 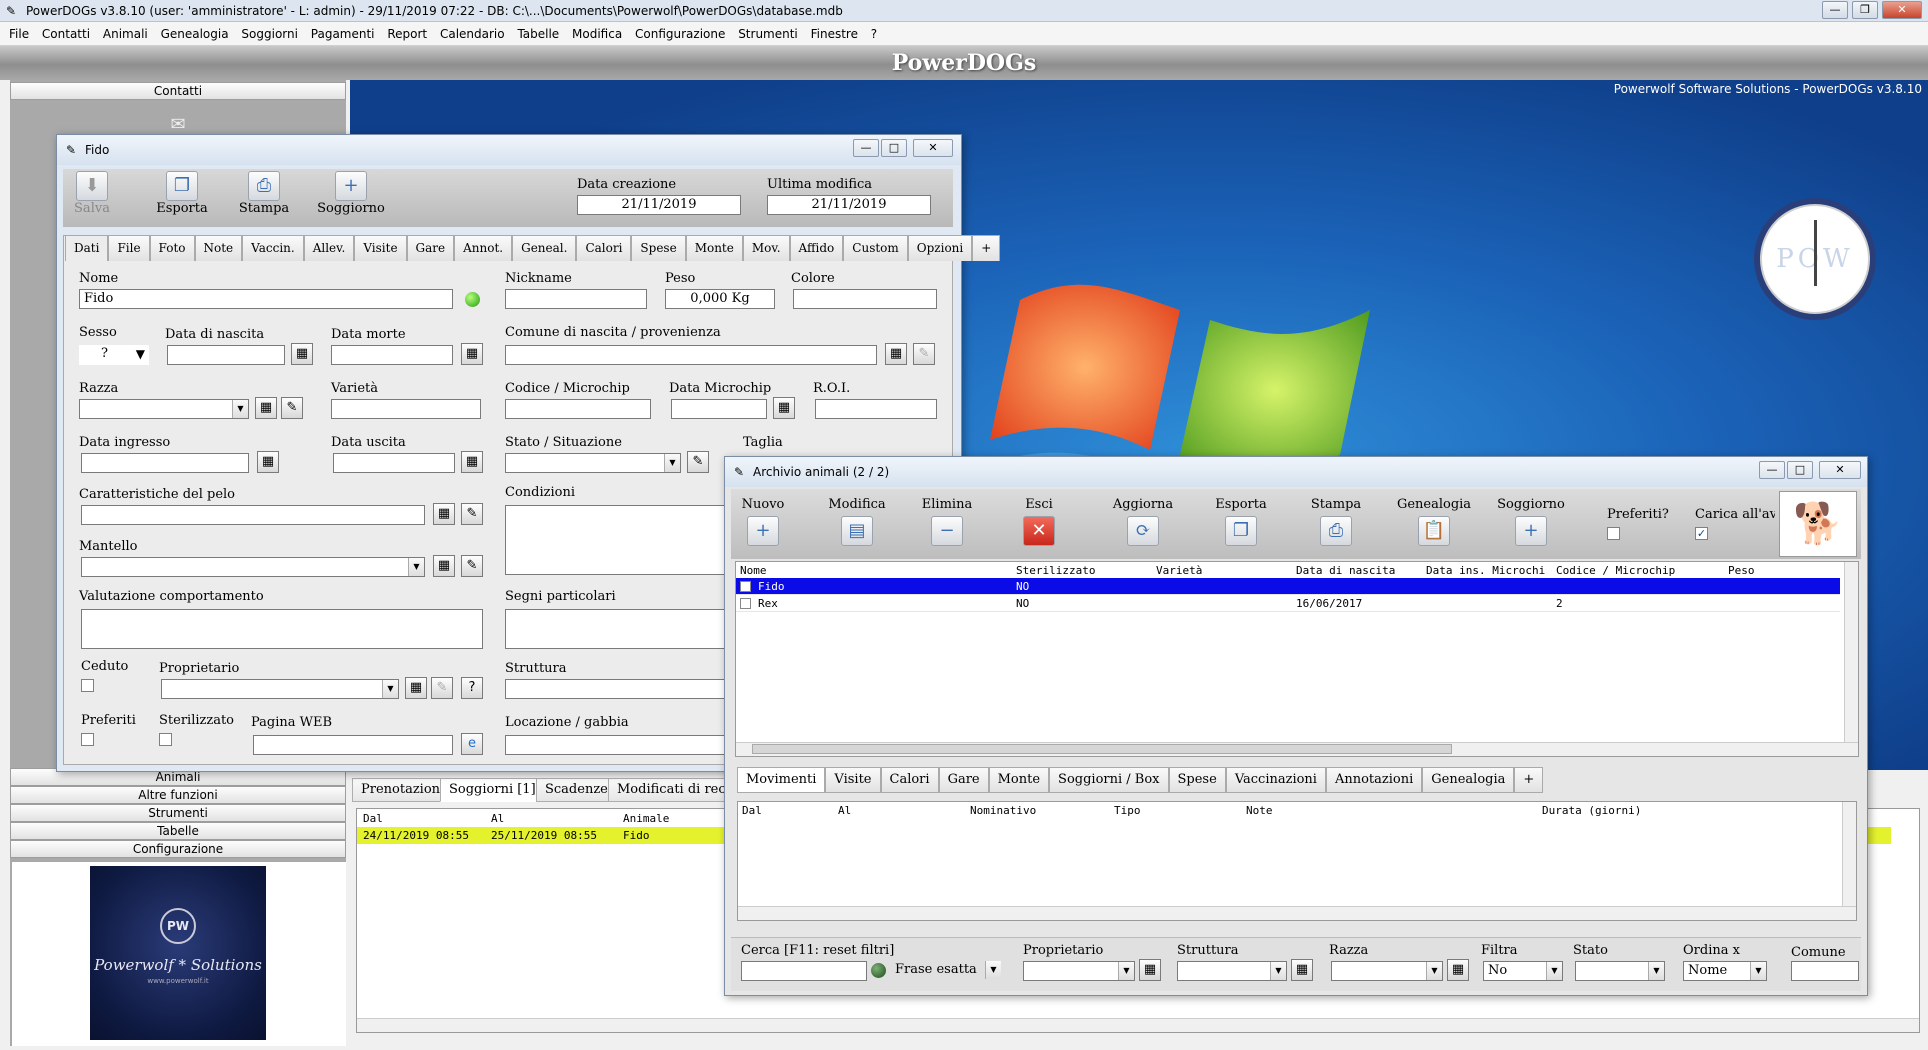 What do you see at coordinates (87, 685) in the screenshot?
I see `ceduto-checkbox` at bounding box center [87, 685].